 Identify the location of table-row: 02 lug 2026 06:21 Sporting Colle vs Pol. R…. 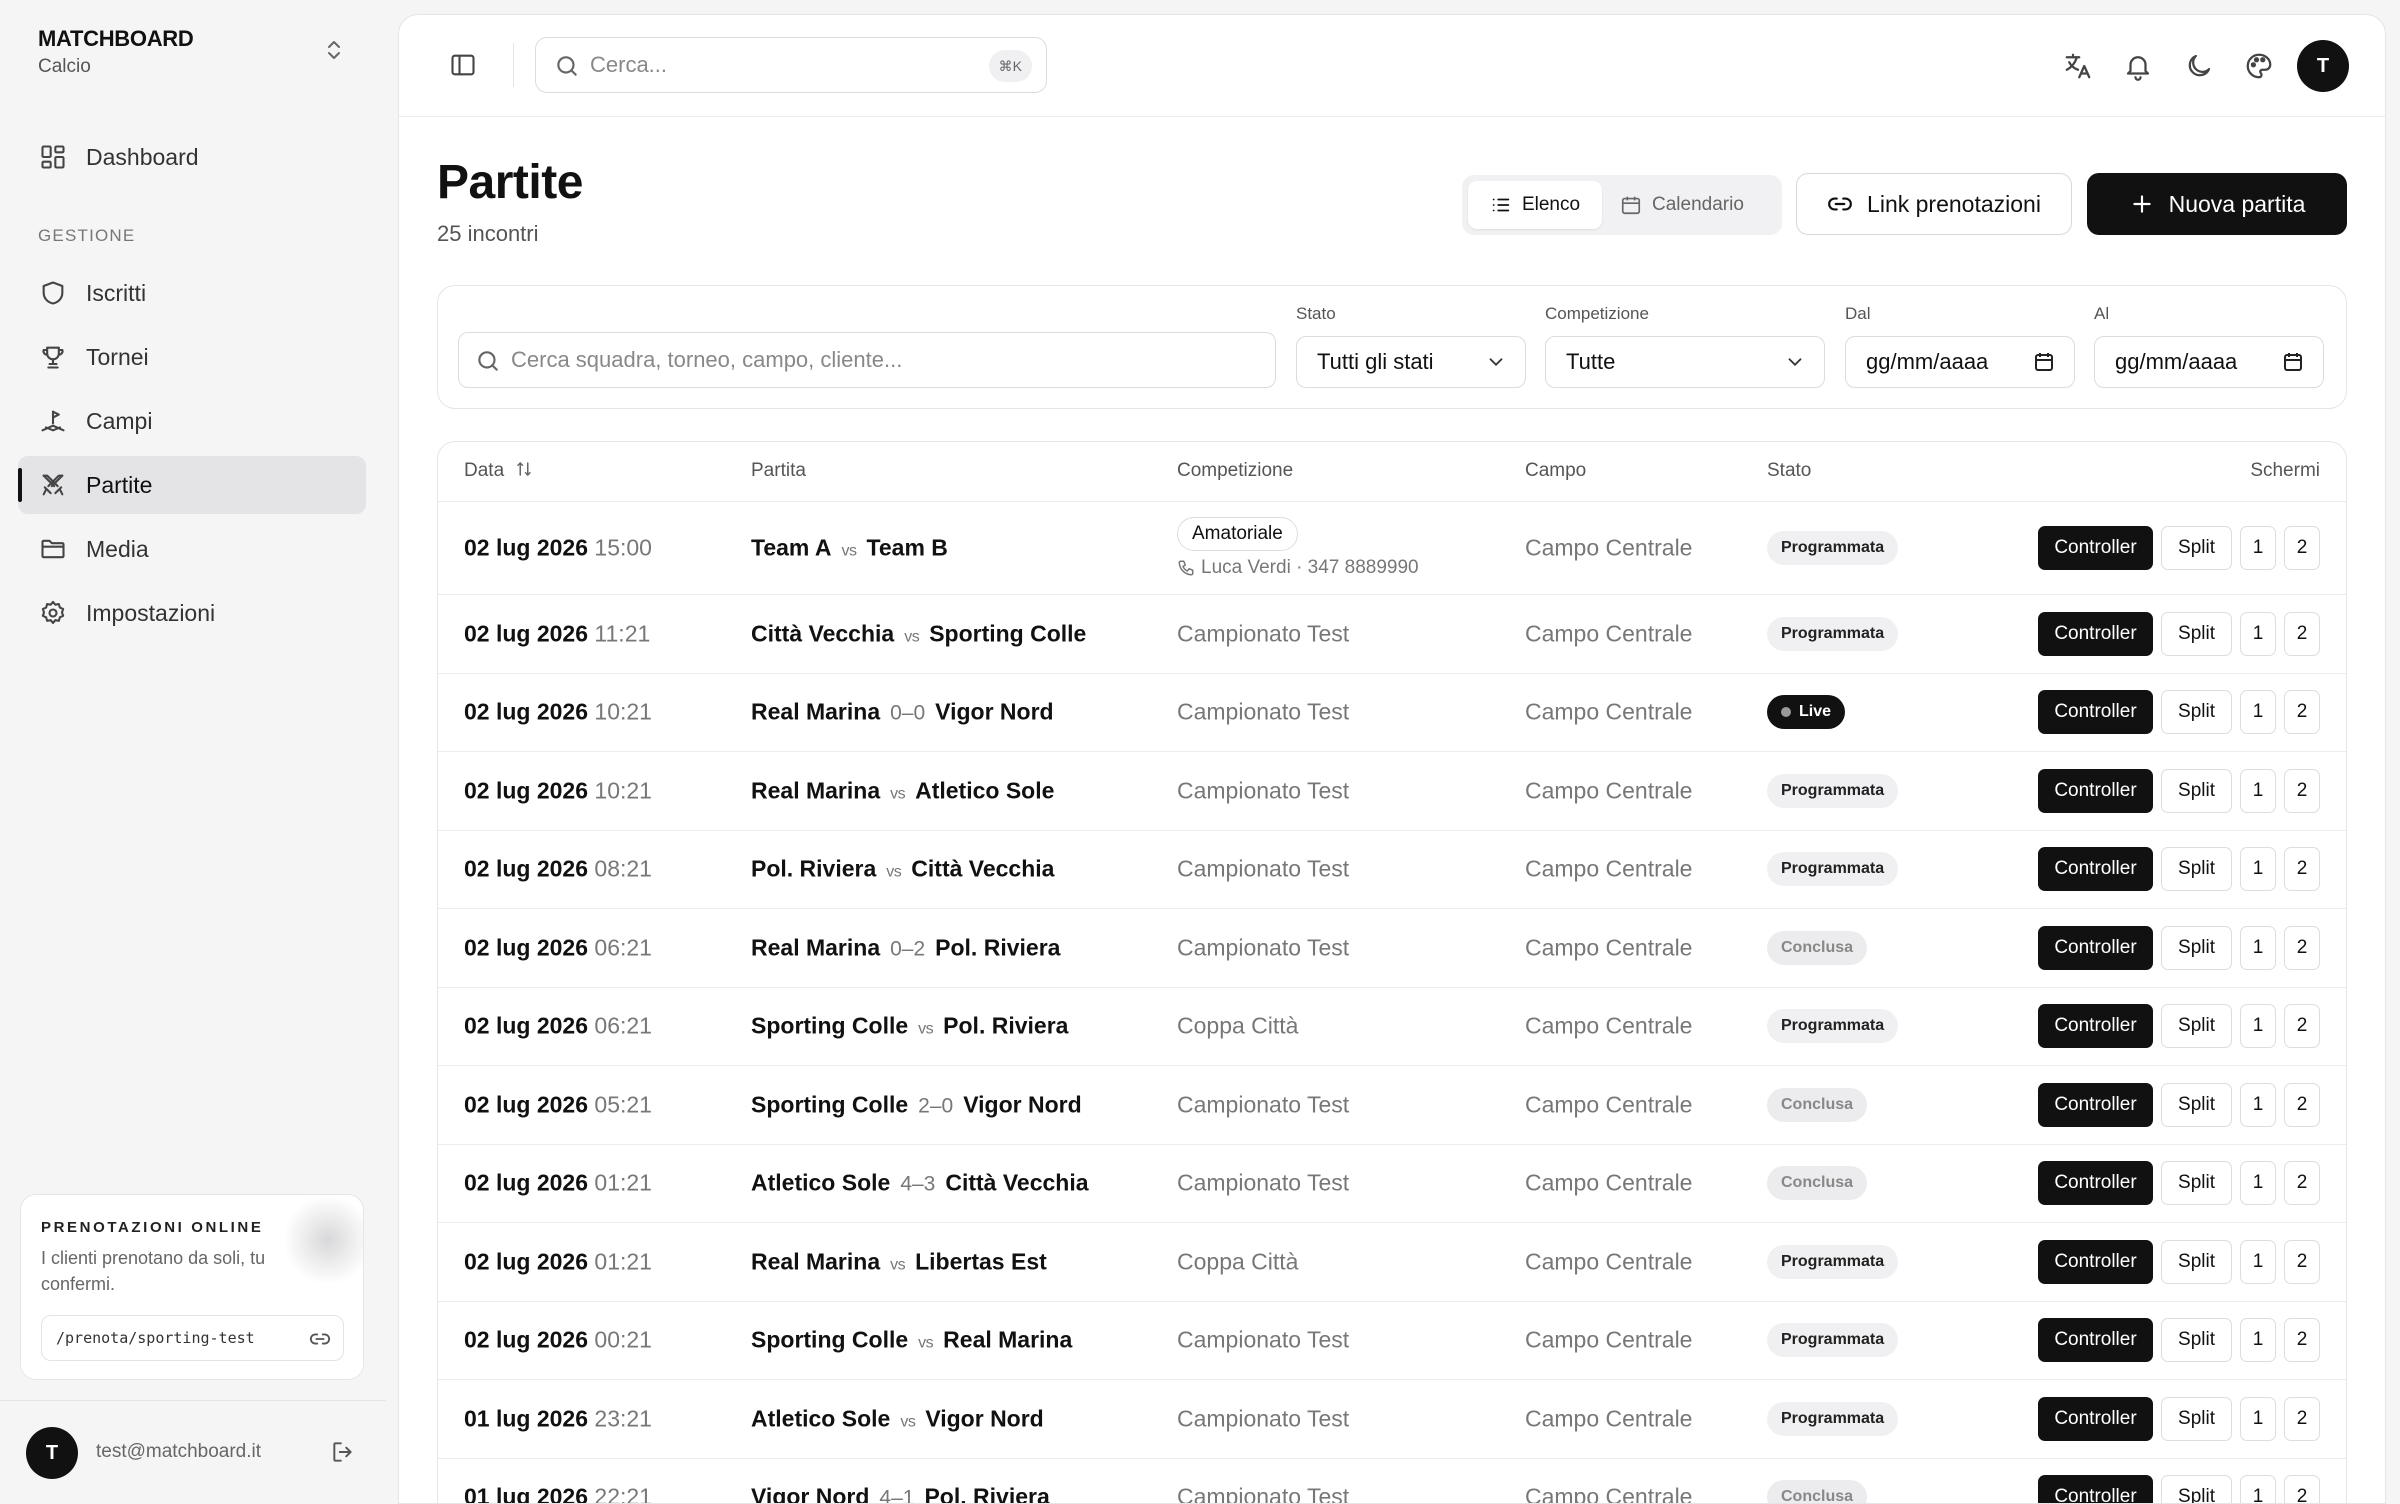
(1392, 1027).